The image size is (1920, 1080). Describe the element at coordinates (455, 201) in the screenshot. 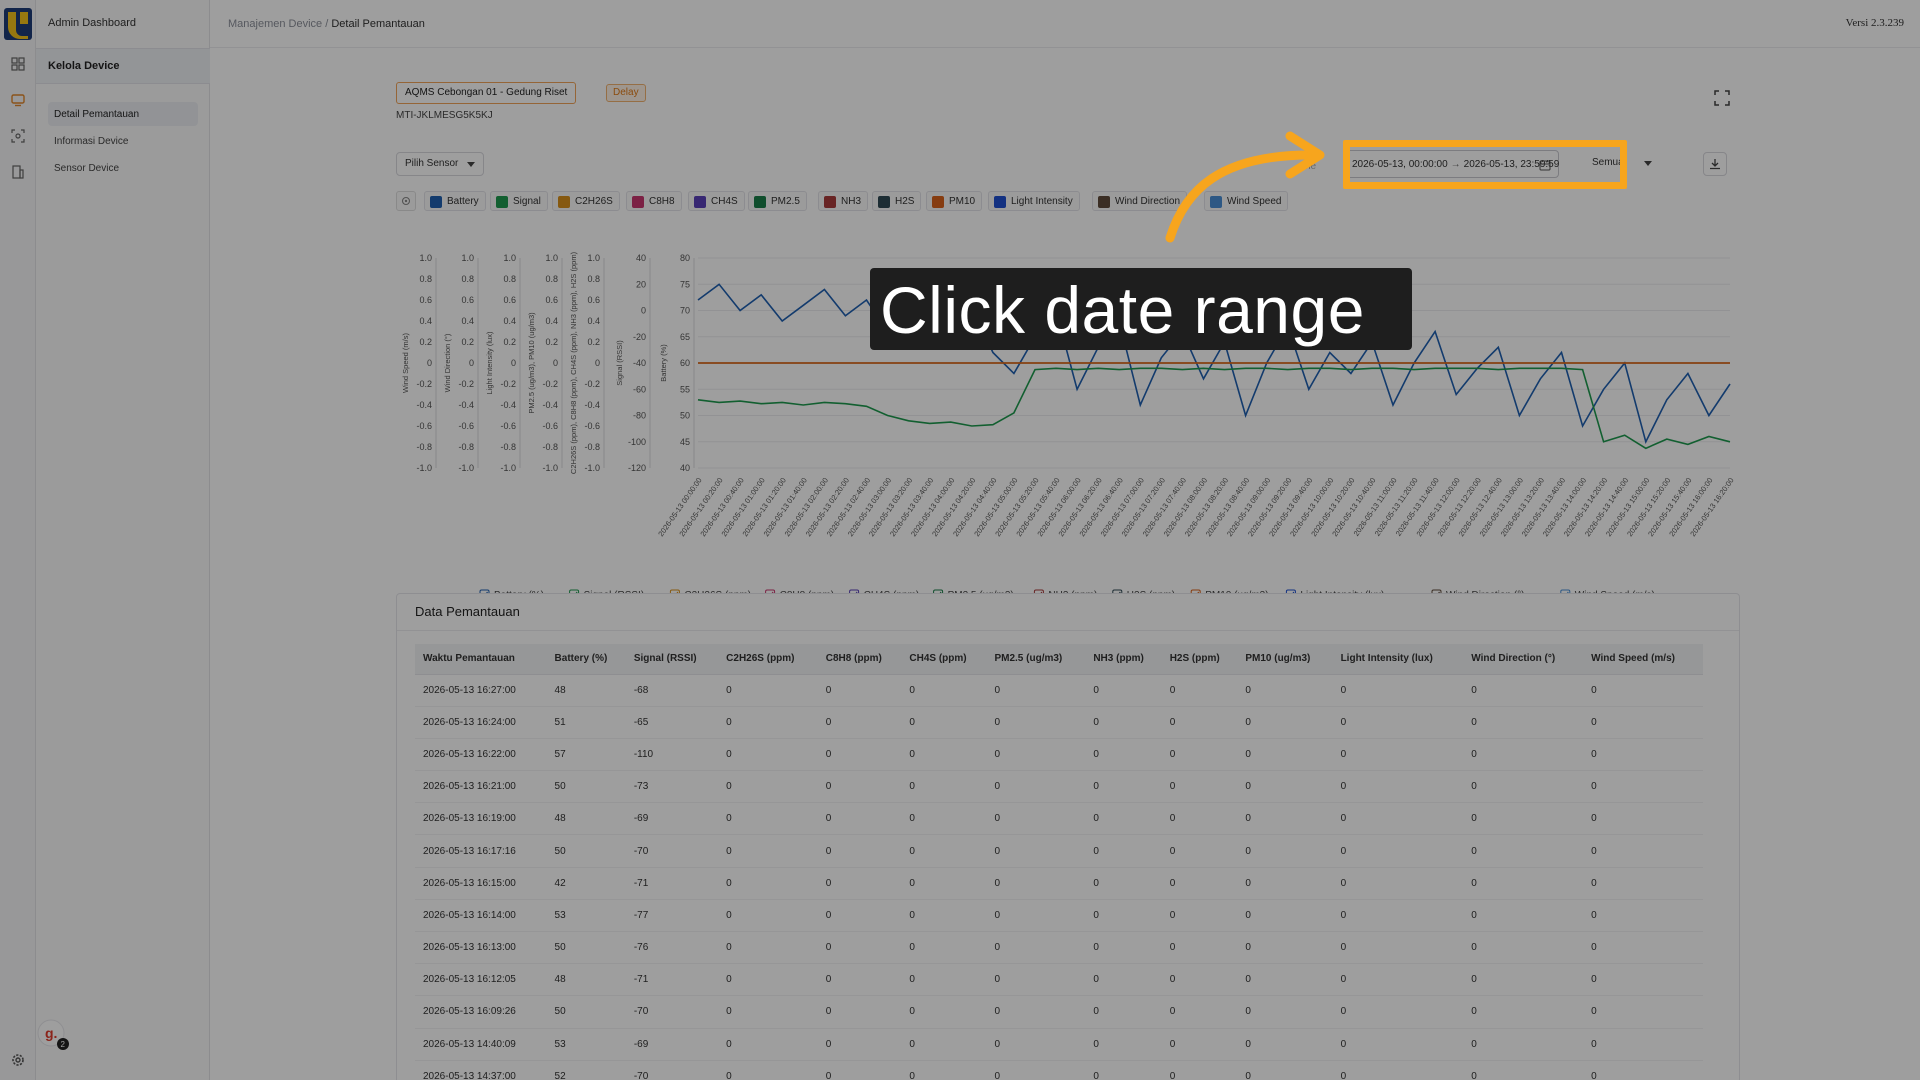

I see `series-chip-battery: Battery` at that location.